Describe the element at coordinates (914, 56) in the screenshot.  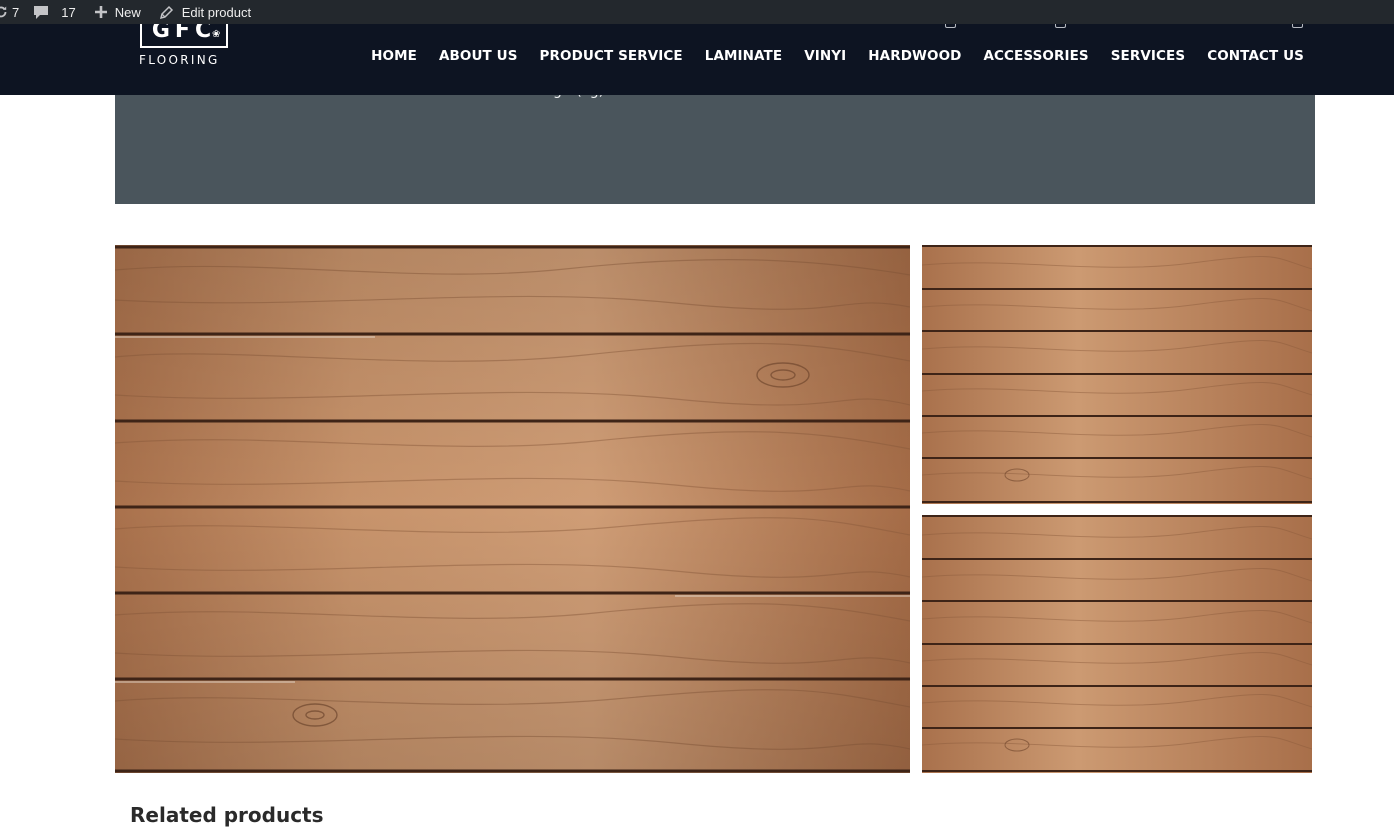
I see `nav-hardwood: HARDWOOD` at that location.